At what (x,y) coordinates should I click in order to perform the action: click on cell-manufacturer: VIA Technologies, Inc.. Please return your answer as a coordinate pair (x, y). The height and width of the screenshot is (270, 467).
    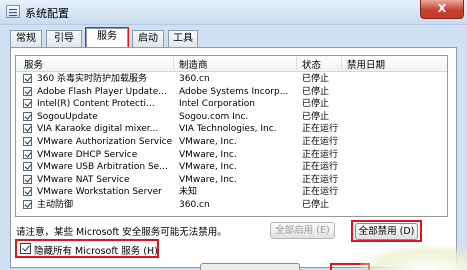
    Looking at the image, I should click on (228, 129).